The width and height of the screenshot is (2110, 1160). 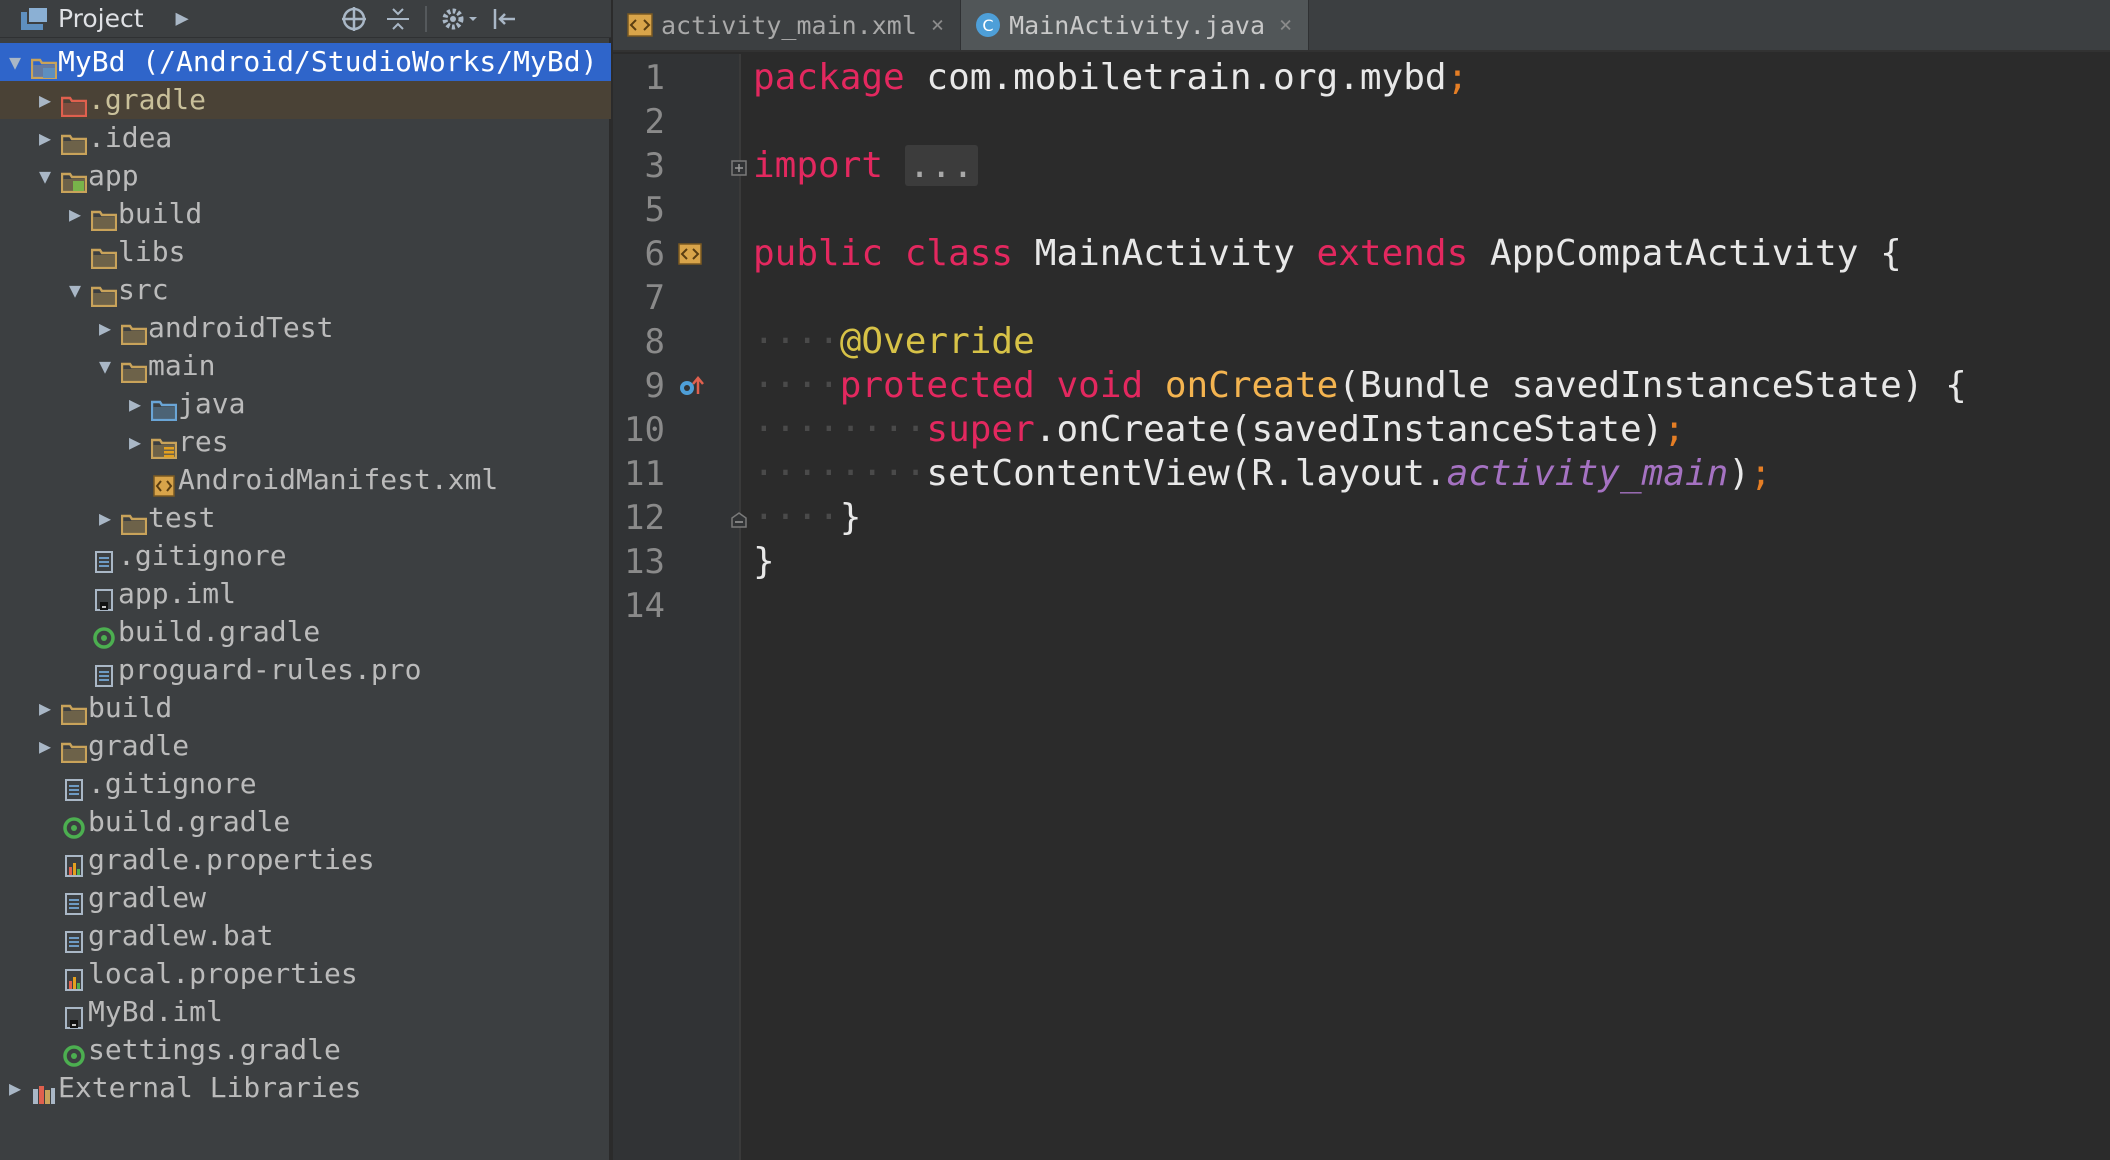 I want to click on fold-collapse-icon, so click(x=739, y=522).